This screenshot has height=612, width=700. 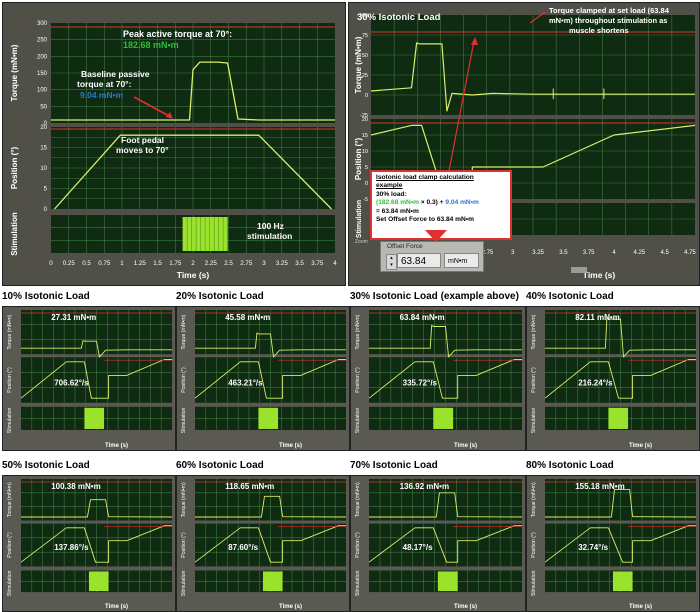 What do you see at coordinates (71, 382) in the screenshot?
I see `velocity-value: 706.62°/s` at bounding box center [71, 382].